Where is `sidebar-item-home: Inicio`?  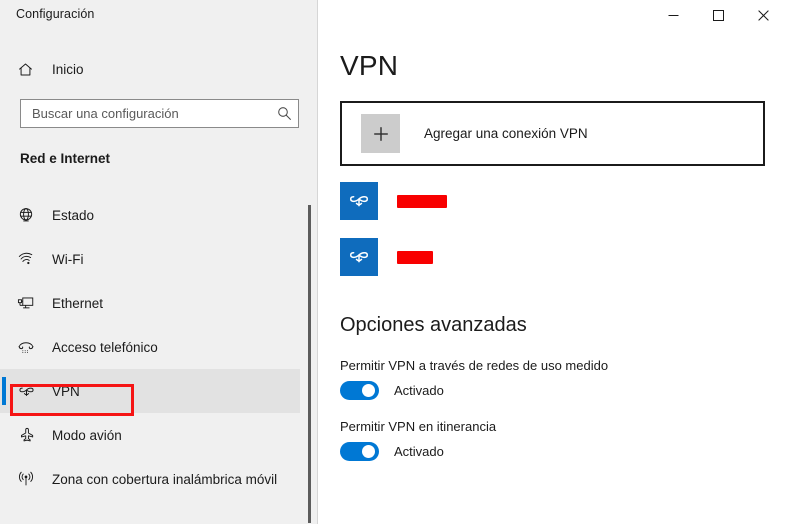
sidebar-item-home: Inicio is located at coordinates (150, 69).